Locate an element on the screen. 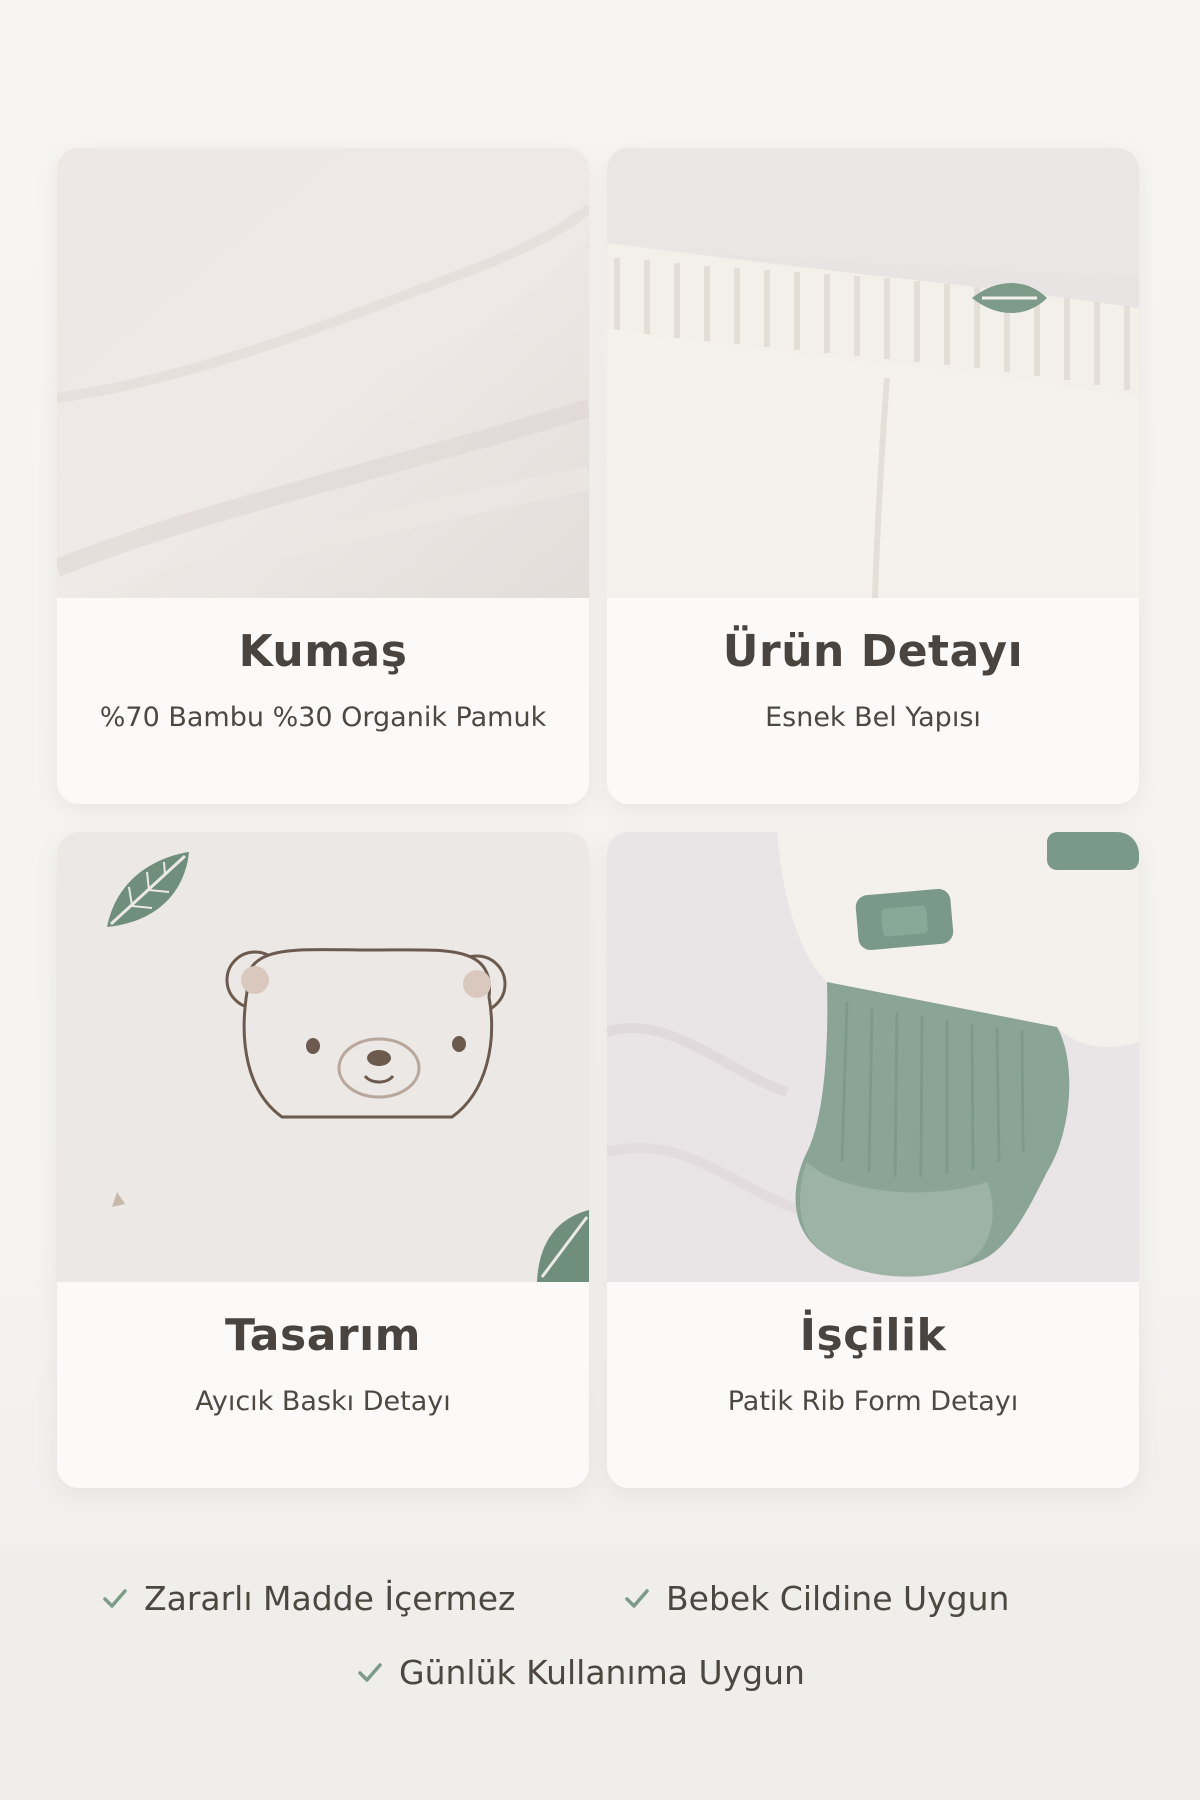  feature-label: Bebek Cildine Uygun is located at coordinates (838, 1598).